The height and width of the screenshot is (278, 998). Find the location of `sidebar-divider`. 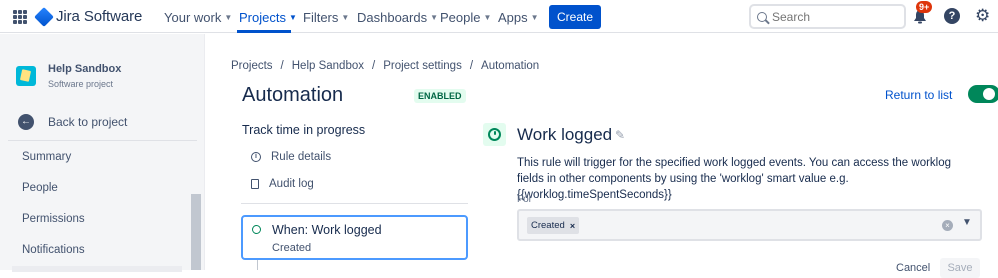

sidebar-divider is located at coordinates (102, 140).